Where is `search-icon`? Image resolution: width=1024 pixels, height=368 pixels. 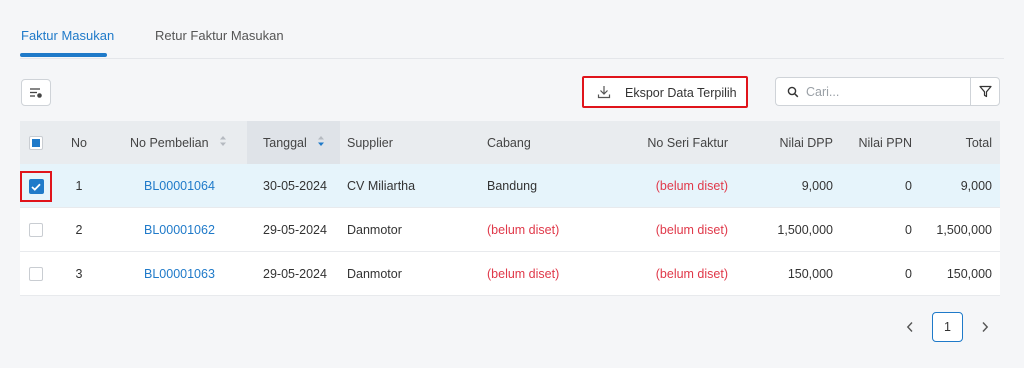 search-icon is located at coordinates (793, 93).